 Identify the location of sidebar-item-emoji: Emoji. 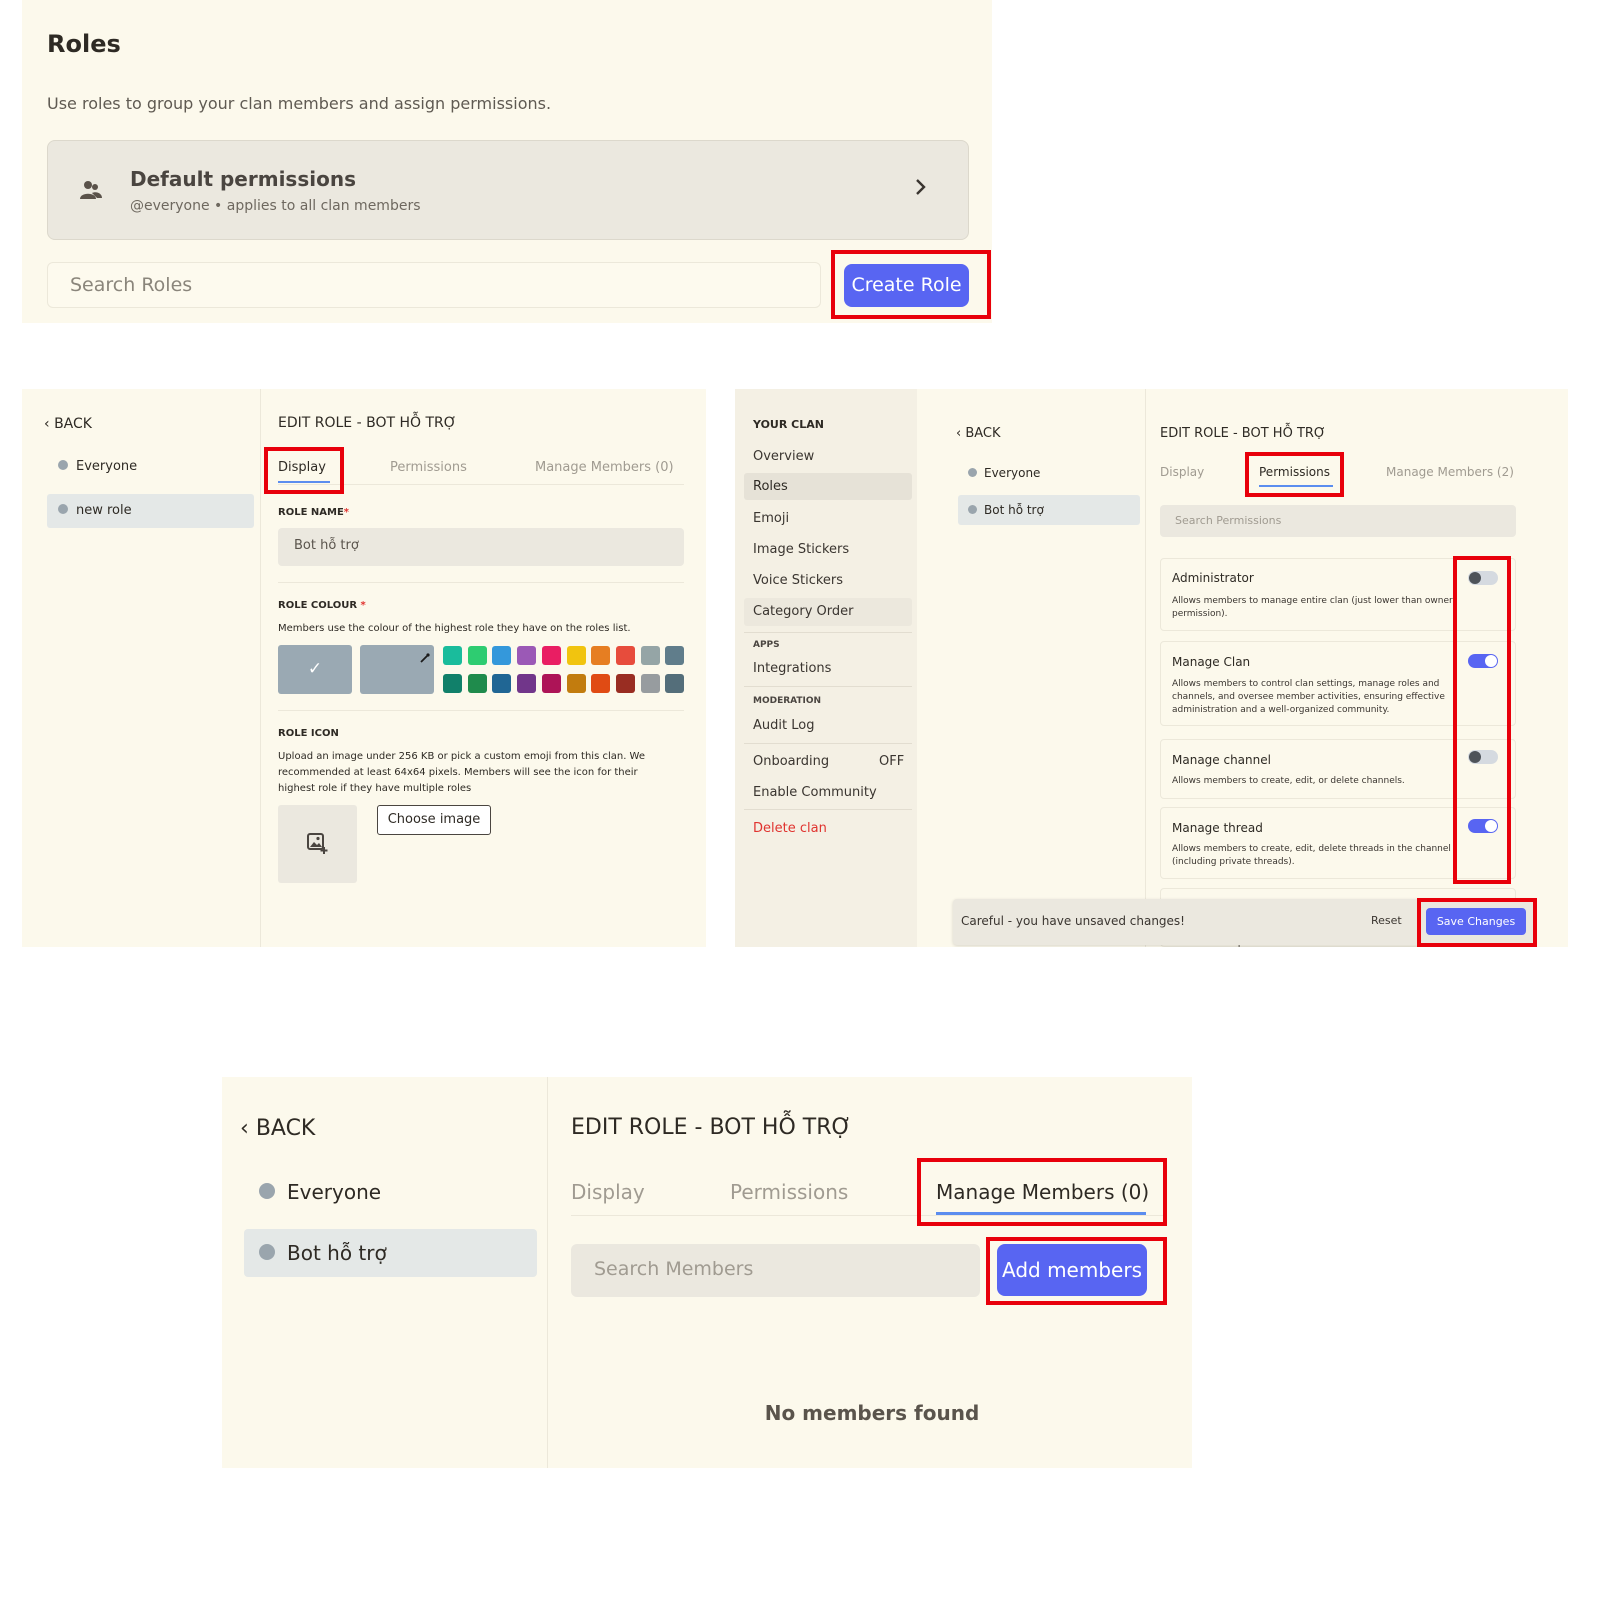
(771, 518).